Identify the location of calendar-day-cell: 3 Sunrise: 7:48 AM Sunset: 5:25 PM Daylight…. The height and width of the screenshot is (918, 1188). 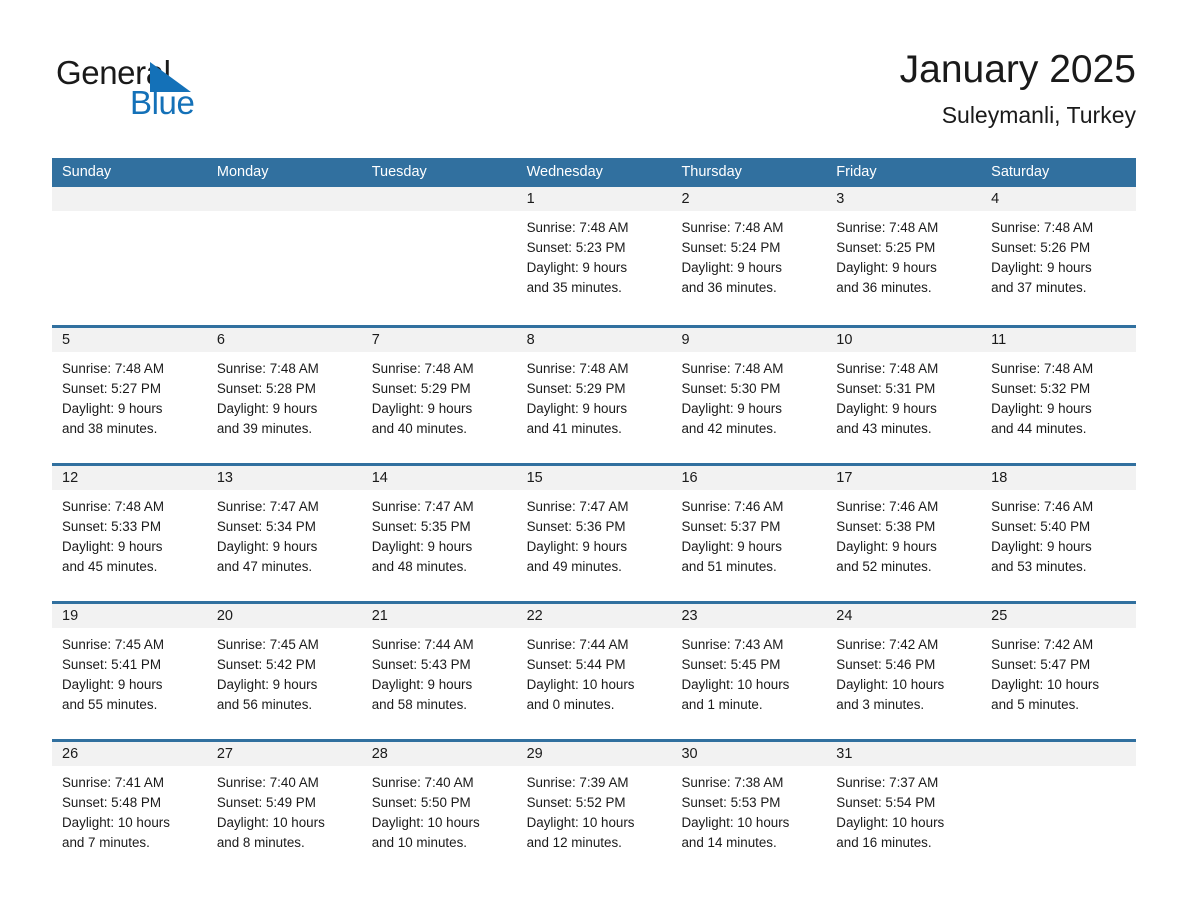
(904, 253).